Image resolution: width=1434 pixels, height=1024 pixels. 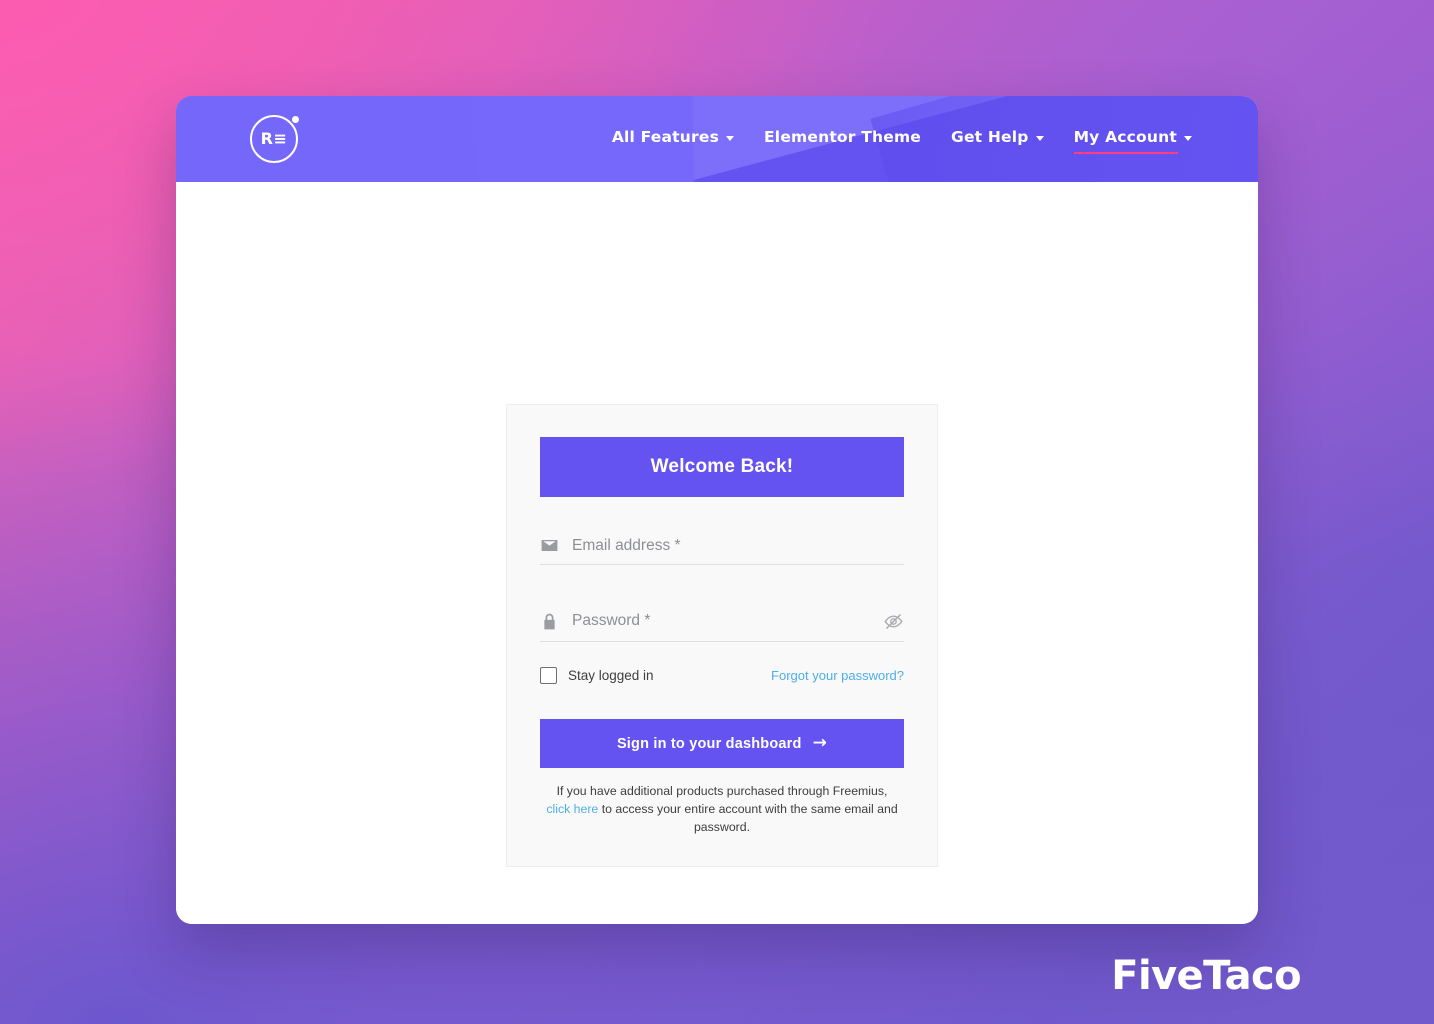 I want to click on header-inner: R≡ All Features Elementor Theme Get Help, so click(x=717, y=139).